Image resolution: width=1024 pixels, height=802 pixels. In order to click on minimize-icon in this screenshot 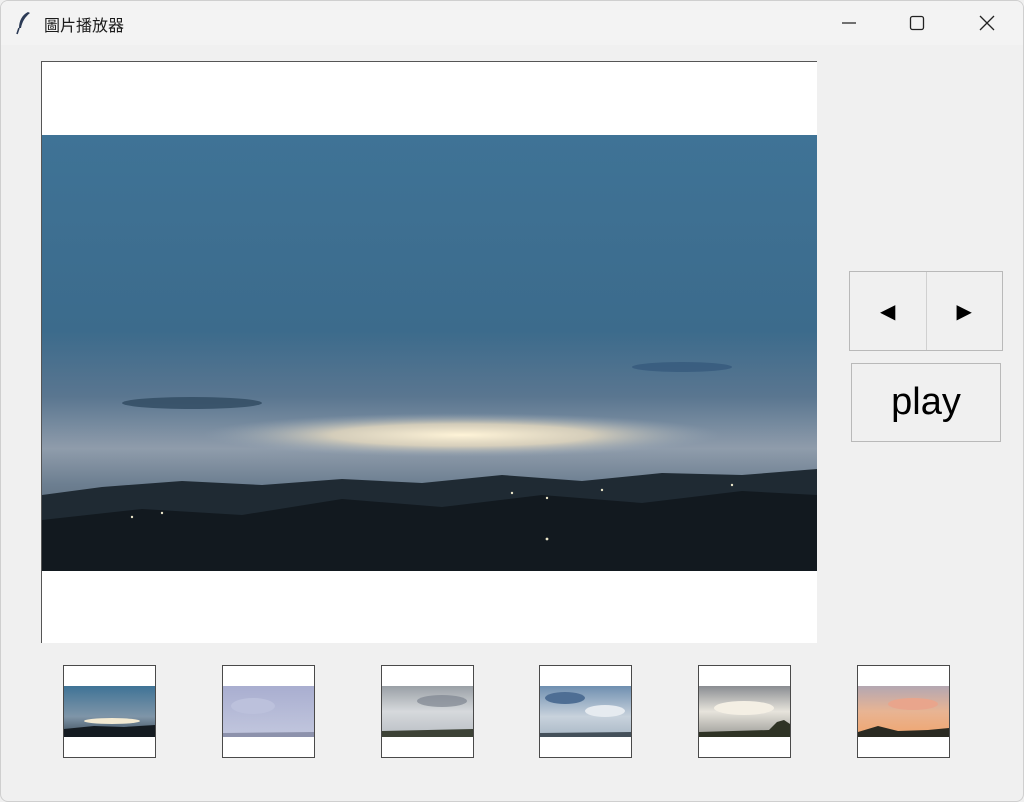, I will do `click(849, 23)`.